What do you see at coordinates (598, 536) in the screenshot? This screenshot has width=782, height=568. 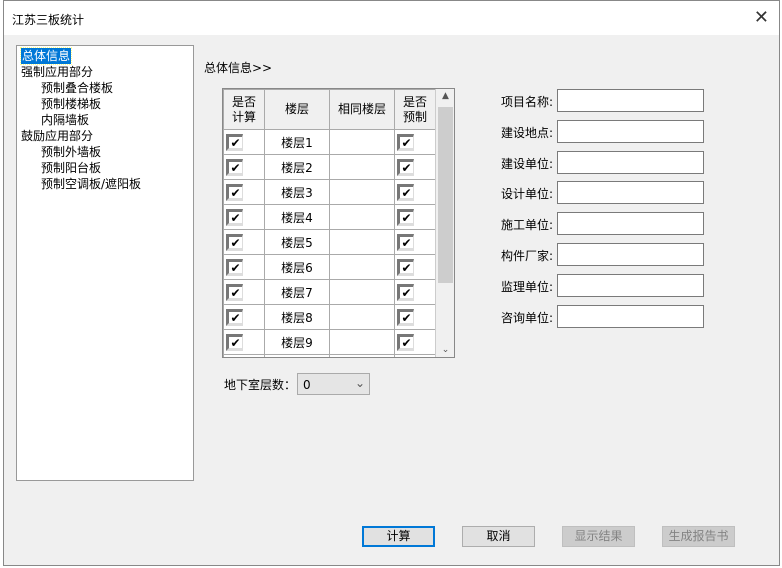 I see `show-result-button: 显示结果` at bounding box center [598, 536].